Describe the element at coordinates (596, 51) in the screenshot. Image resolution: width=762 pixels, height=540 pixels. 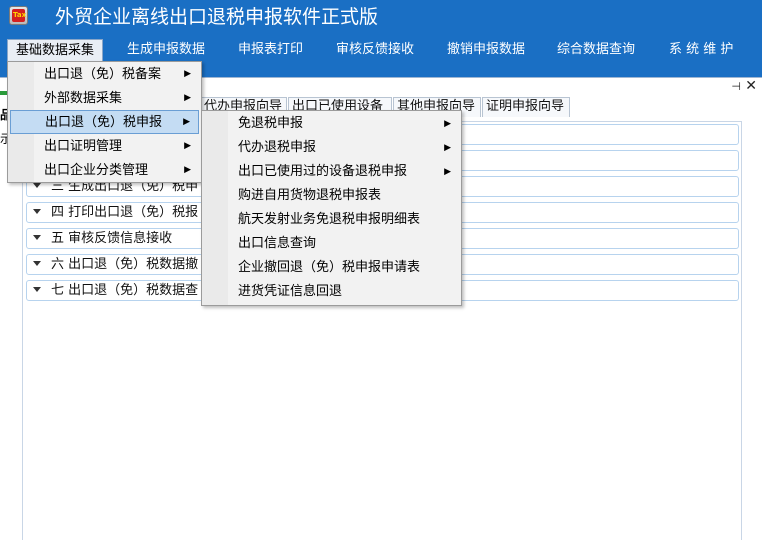
I see `menu-data-query: 综合数据查询` at that location.